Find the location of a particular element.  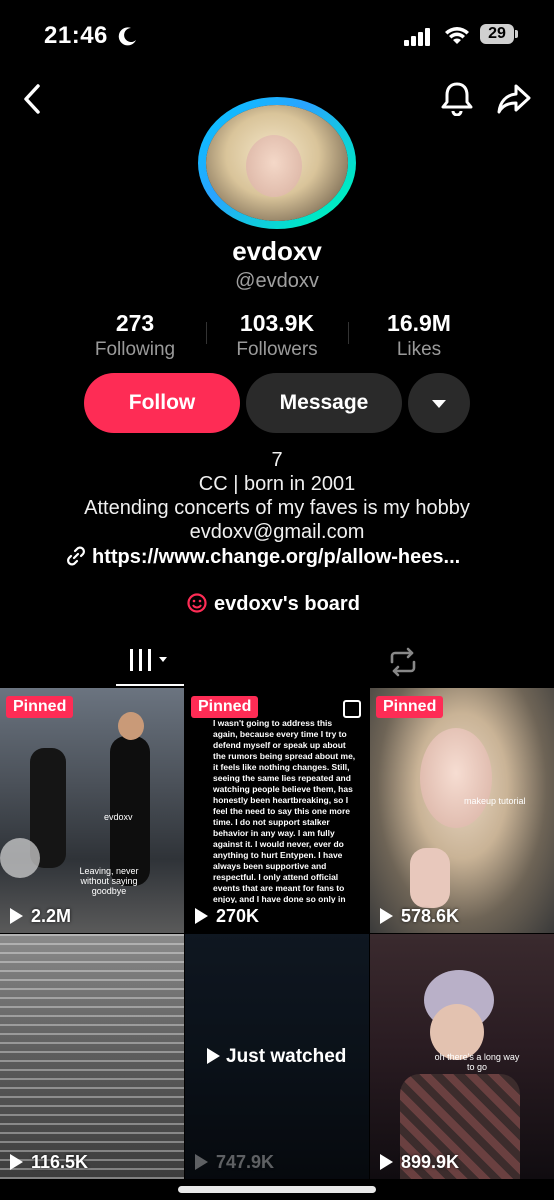

stat-followers: 103.9K Followers is located at coordinates (277, 335).